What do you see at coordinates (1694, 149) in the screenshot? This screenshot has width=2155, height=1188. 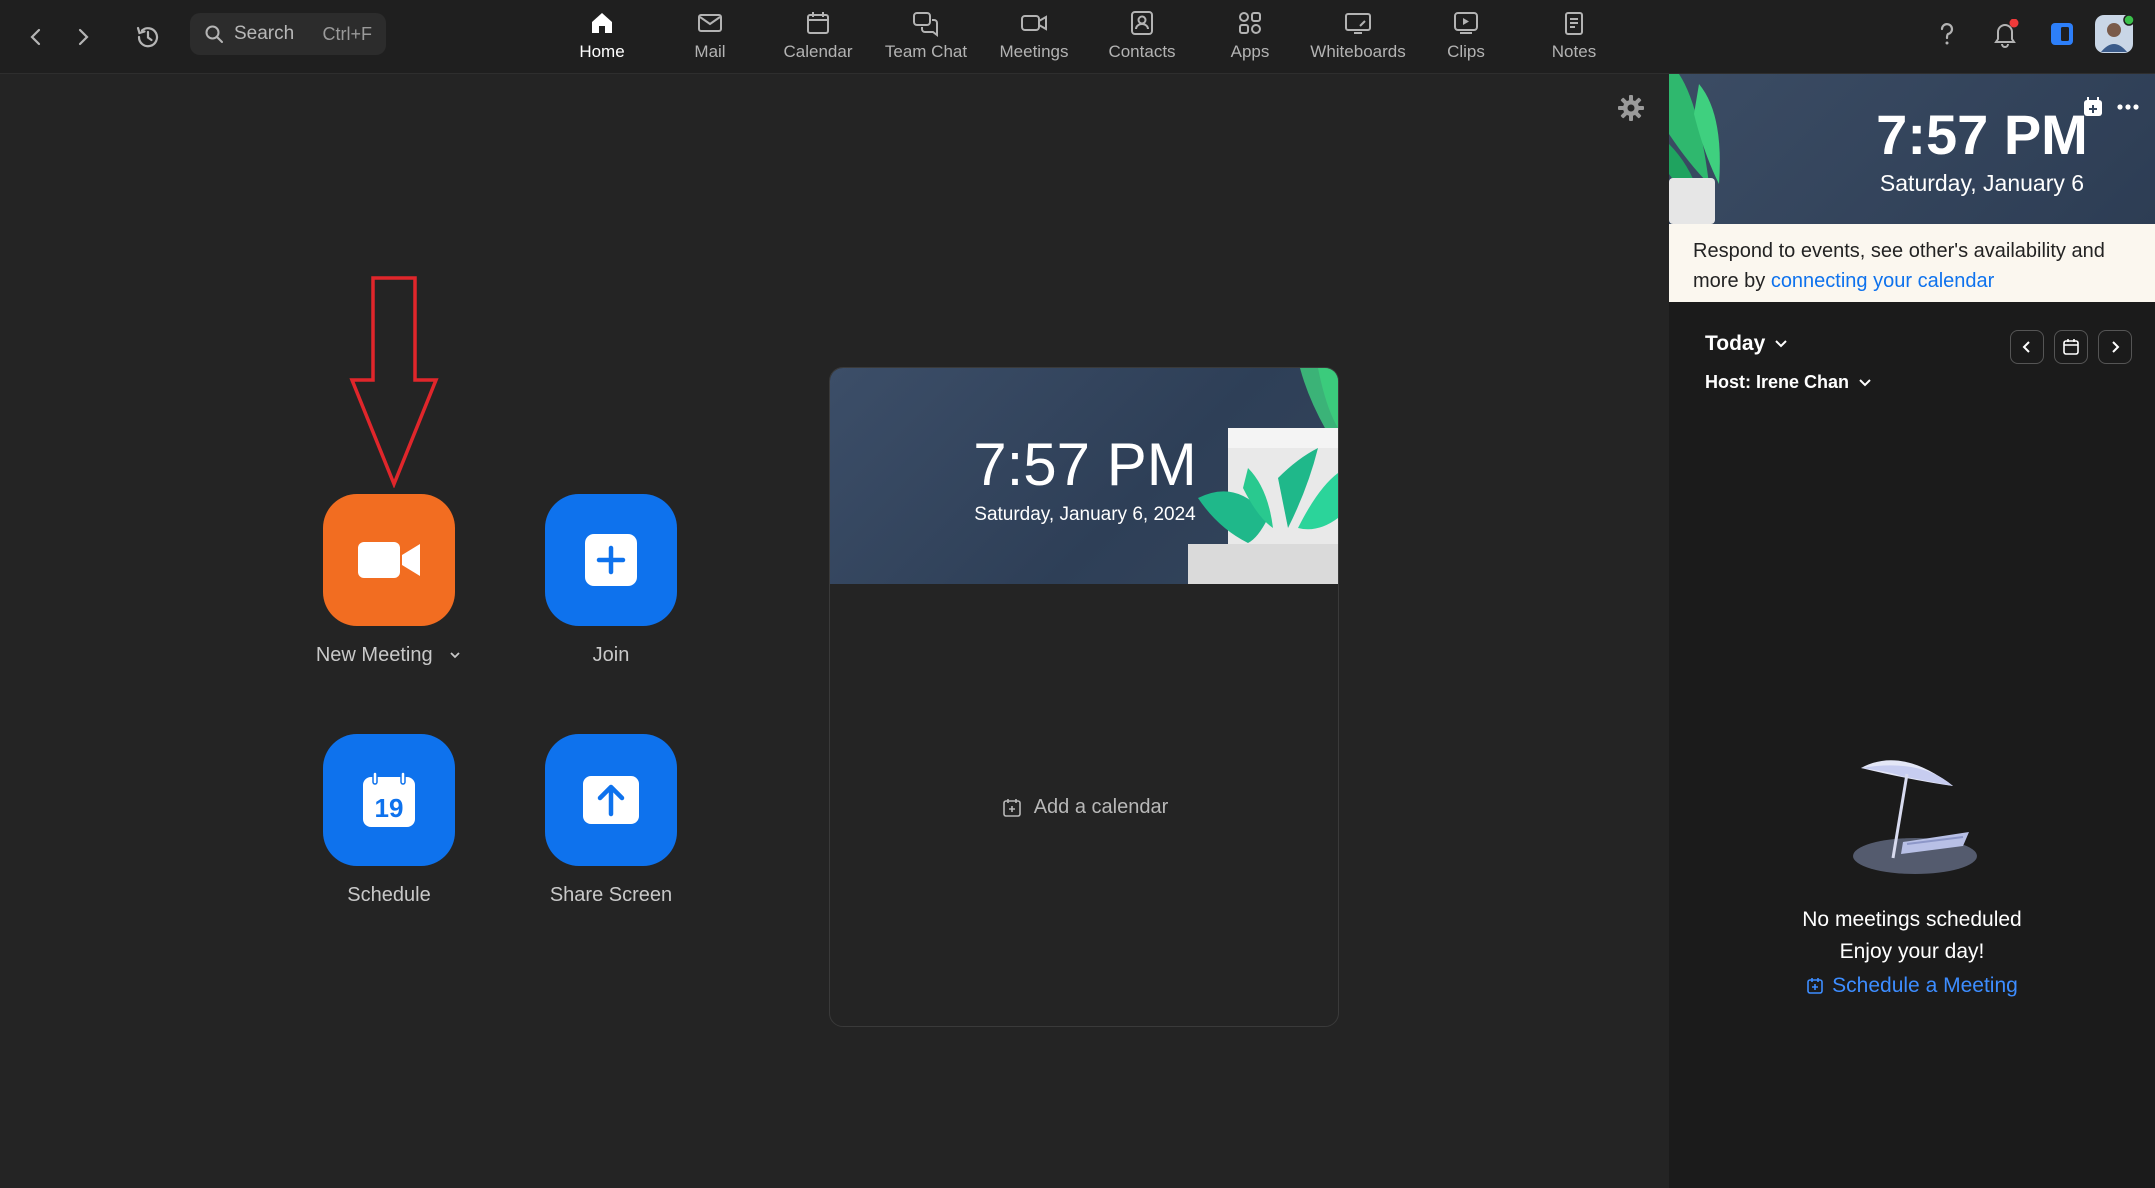 I see `plant-illustration-icon` at bounding box center [1694, 149].